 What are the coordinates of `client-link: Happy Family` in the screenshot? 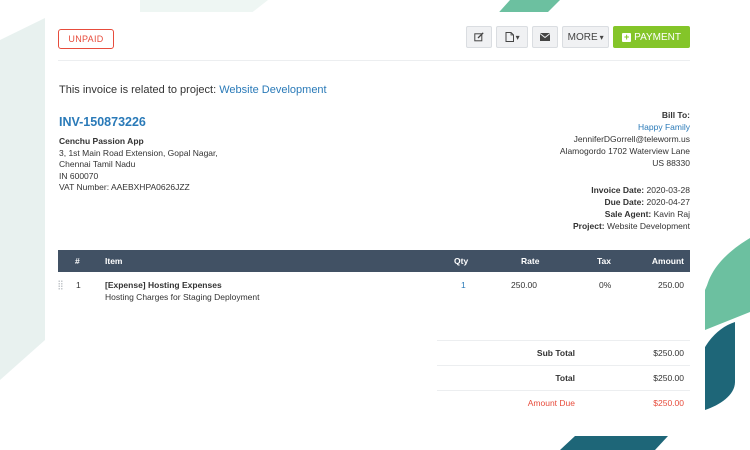 It's located at (625, 127).